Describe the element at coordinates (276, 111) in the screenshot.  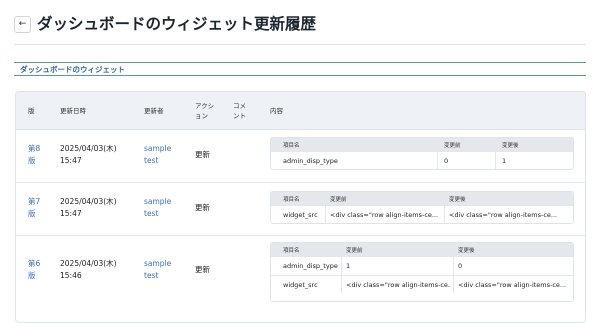
I see `header-content: 内容` at that location.